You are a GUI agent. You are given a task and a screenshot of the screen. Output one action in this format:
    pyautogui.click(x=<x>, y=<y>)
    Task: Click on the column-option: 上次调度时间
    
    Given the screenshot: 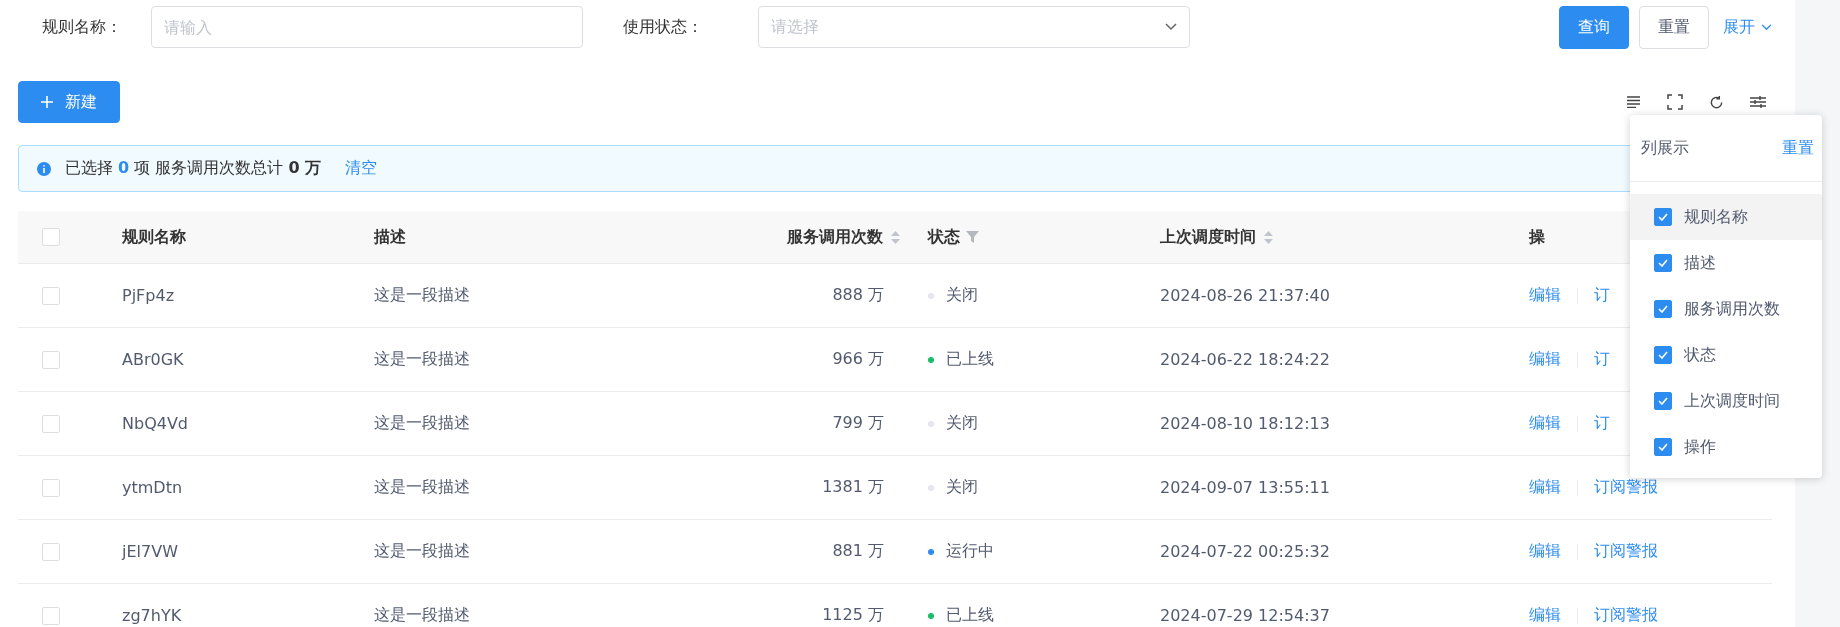 What is the action you would take?
    pyautogui.click(x=1726, y=401)
    